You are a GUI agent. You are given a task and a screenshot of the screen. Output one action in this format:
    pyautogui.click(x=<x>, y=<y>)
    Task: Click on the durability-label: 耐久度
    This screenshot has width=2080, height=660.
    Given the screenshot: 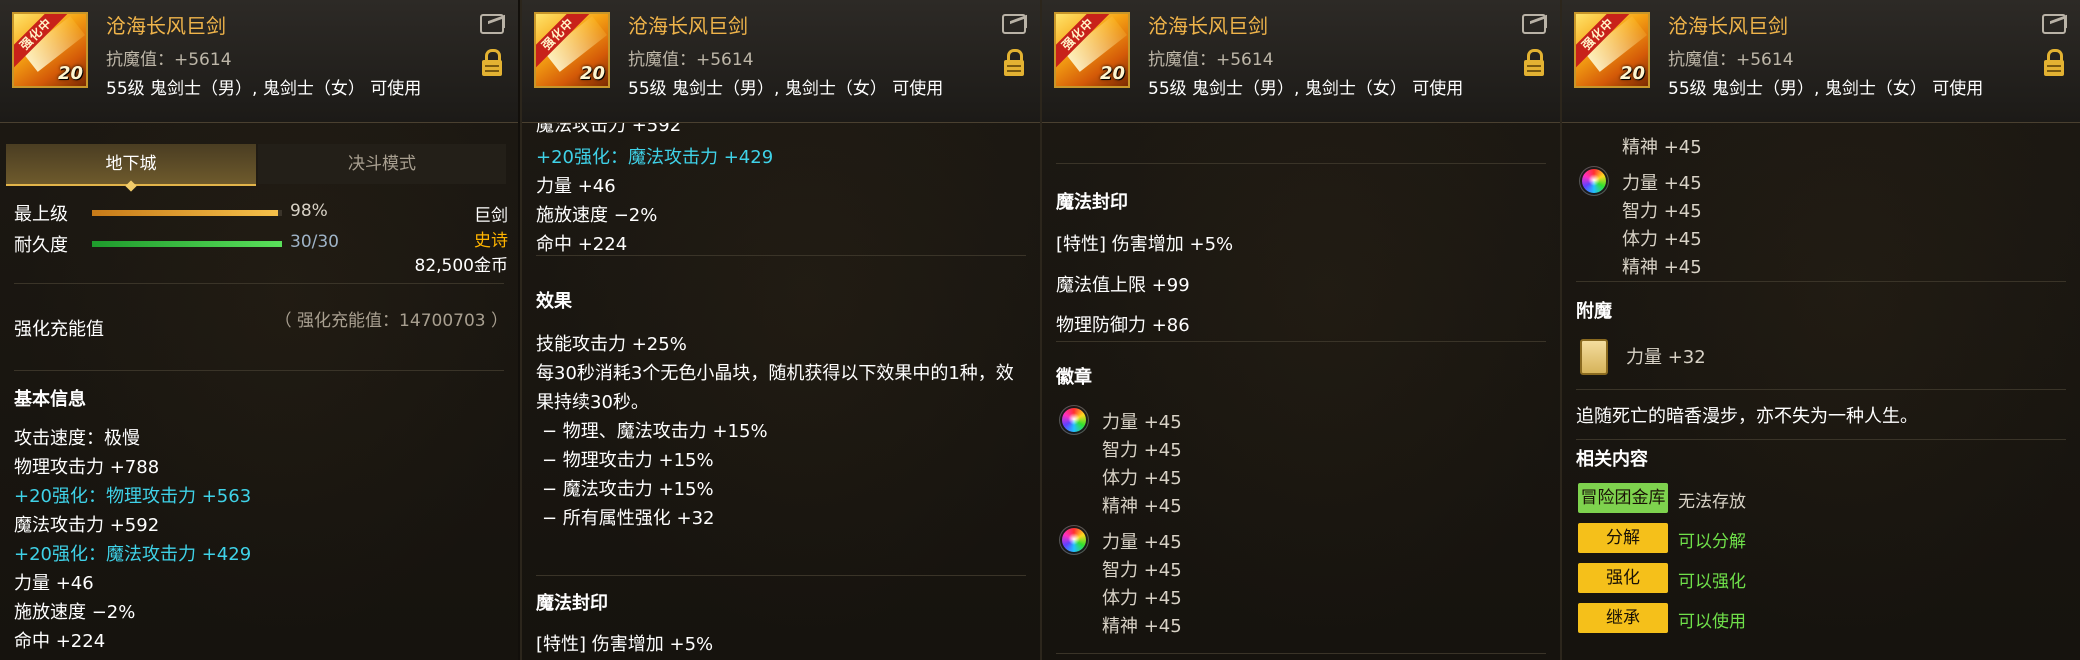 What is the action you would take?
    pyautogui.click(x=41, y=245)
    